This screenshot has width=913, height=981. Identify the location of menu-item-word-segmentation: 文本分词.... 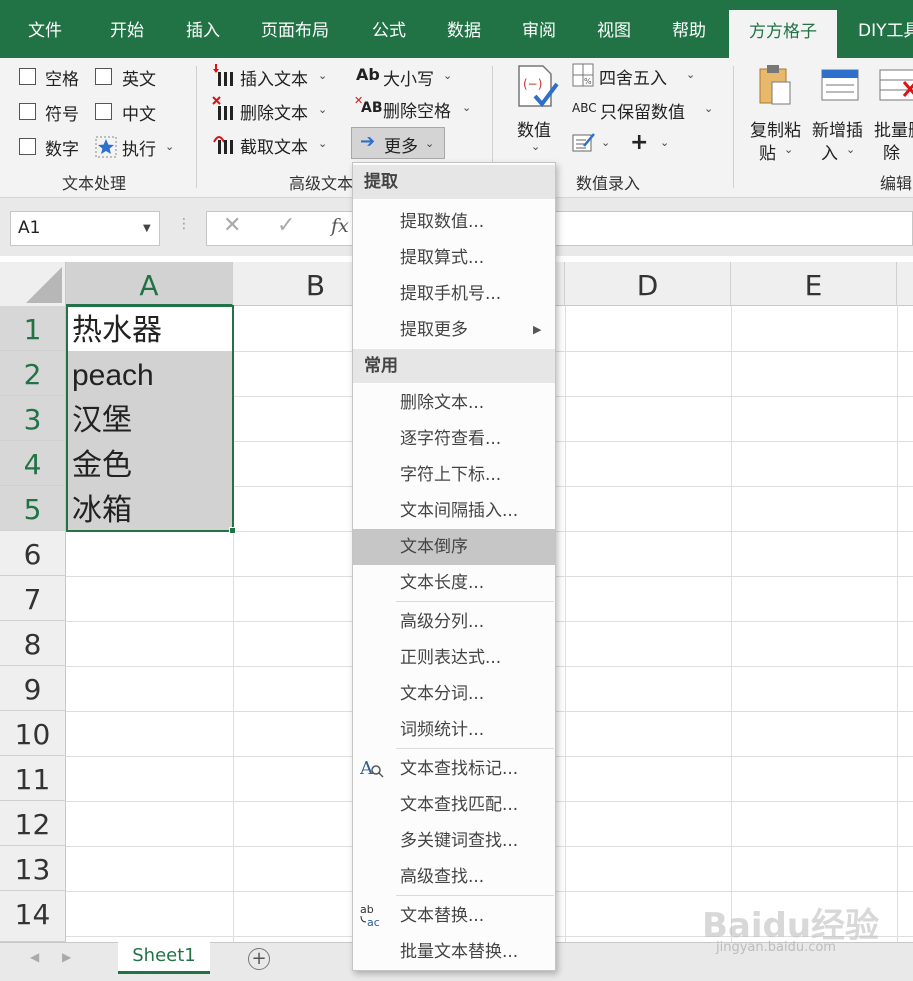
(454, 694).